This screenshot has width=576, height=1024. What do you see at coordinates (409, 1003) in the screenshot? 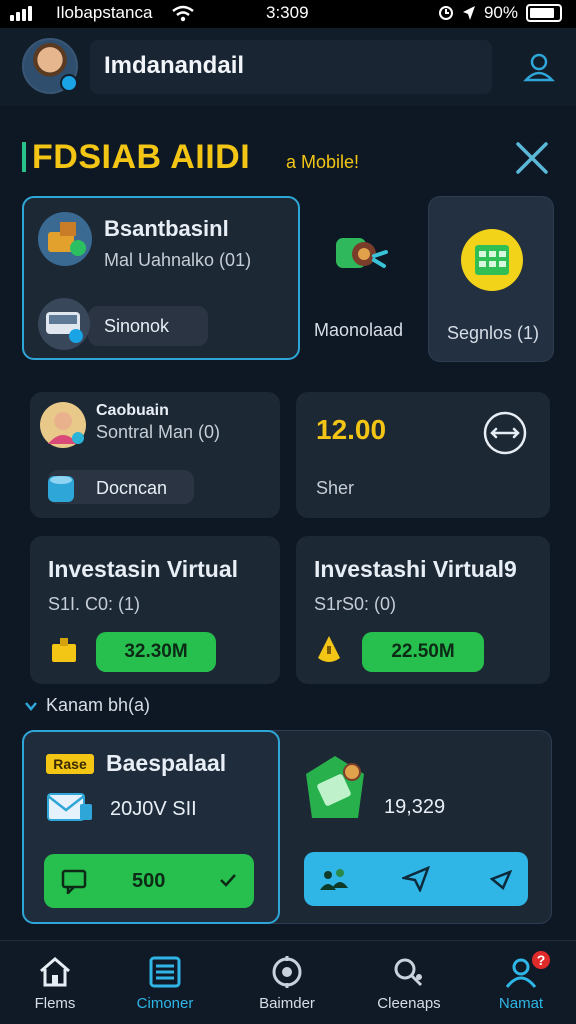
I see `nav-label-search: Cleenaps` at bounding box center [409, 1003].